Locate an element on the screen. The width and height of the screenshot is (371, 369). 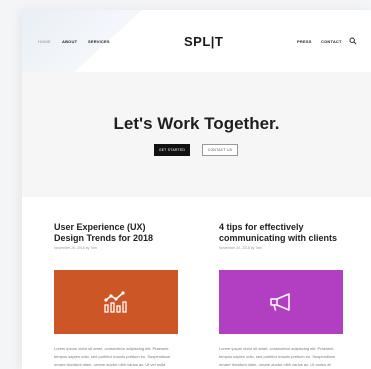
nav-home-link: HOME is located at coordinates (44, 41).